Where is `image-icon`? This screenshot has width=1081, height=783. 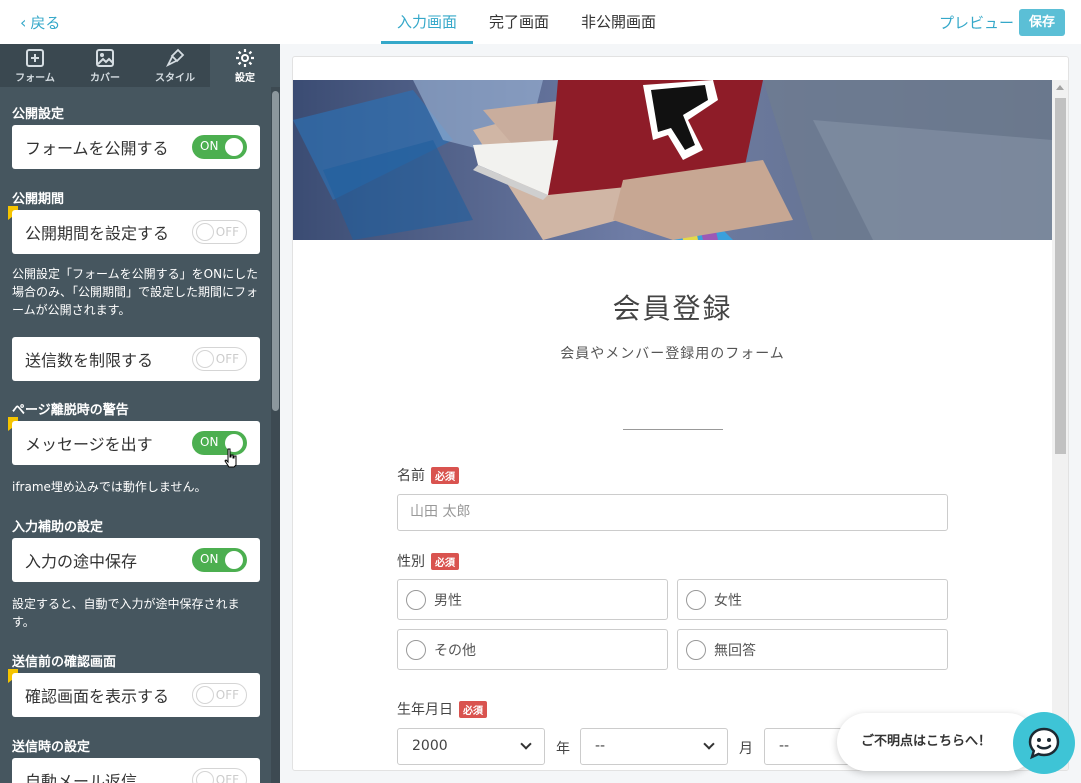
image-icon is located at coordinates (105, 57).